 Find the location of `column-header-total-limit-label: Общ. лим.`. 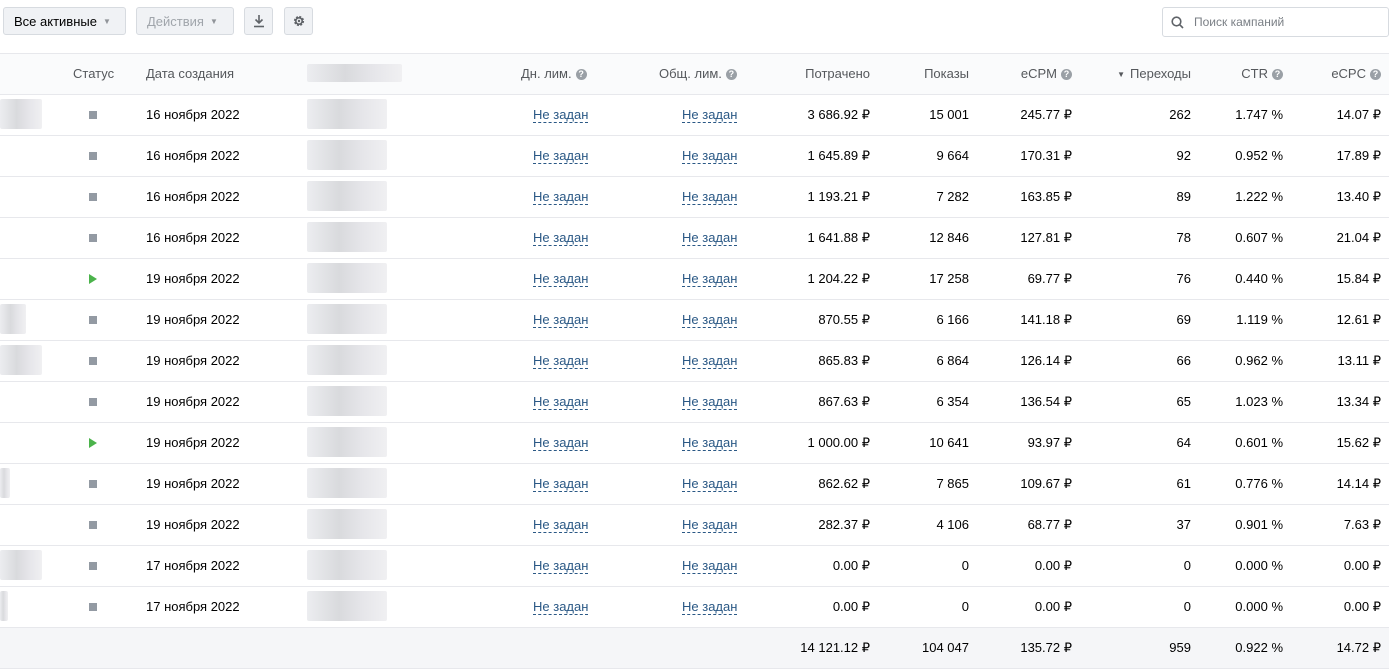

column-header-total-limit-label: Общ. лим. is located at coordinates (690, 73).